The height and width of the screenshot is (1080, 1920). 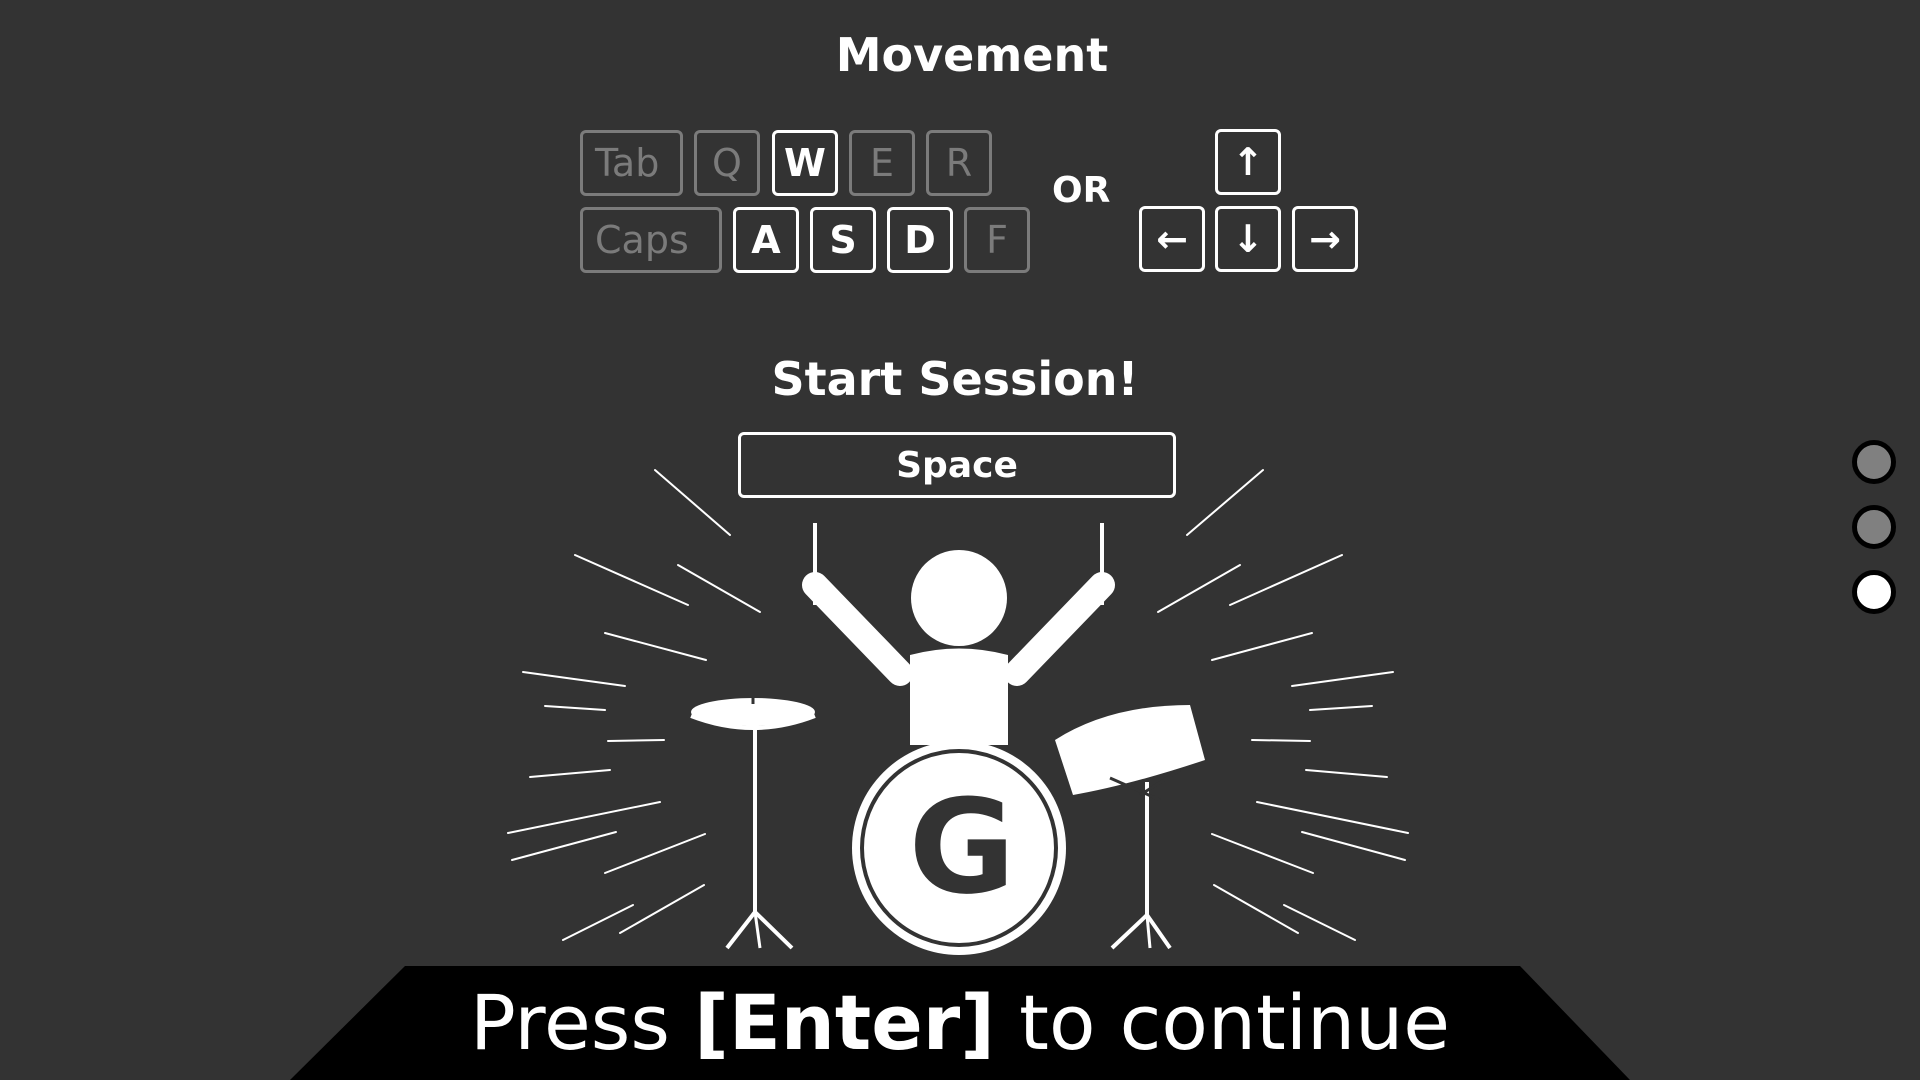 What do you see at coordinates (1222, 1022) in the screenshot?
I see `continue-suffix: to continue` at bounding box center [1222, 1022].